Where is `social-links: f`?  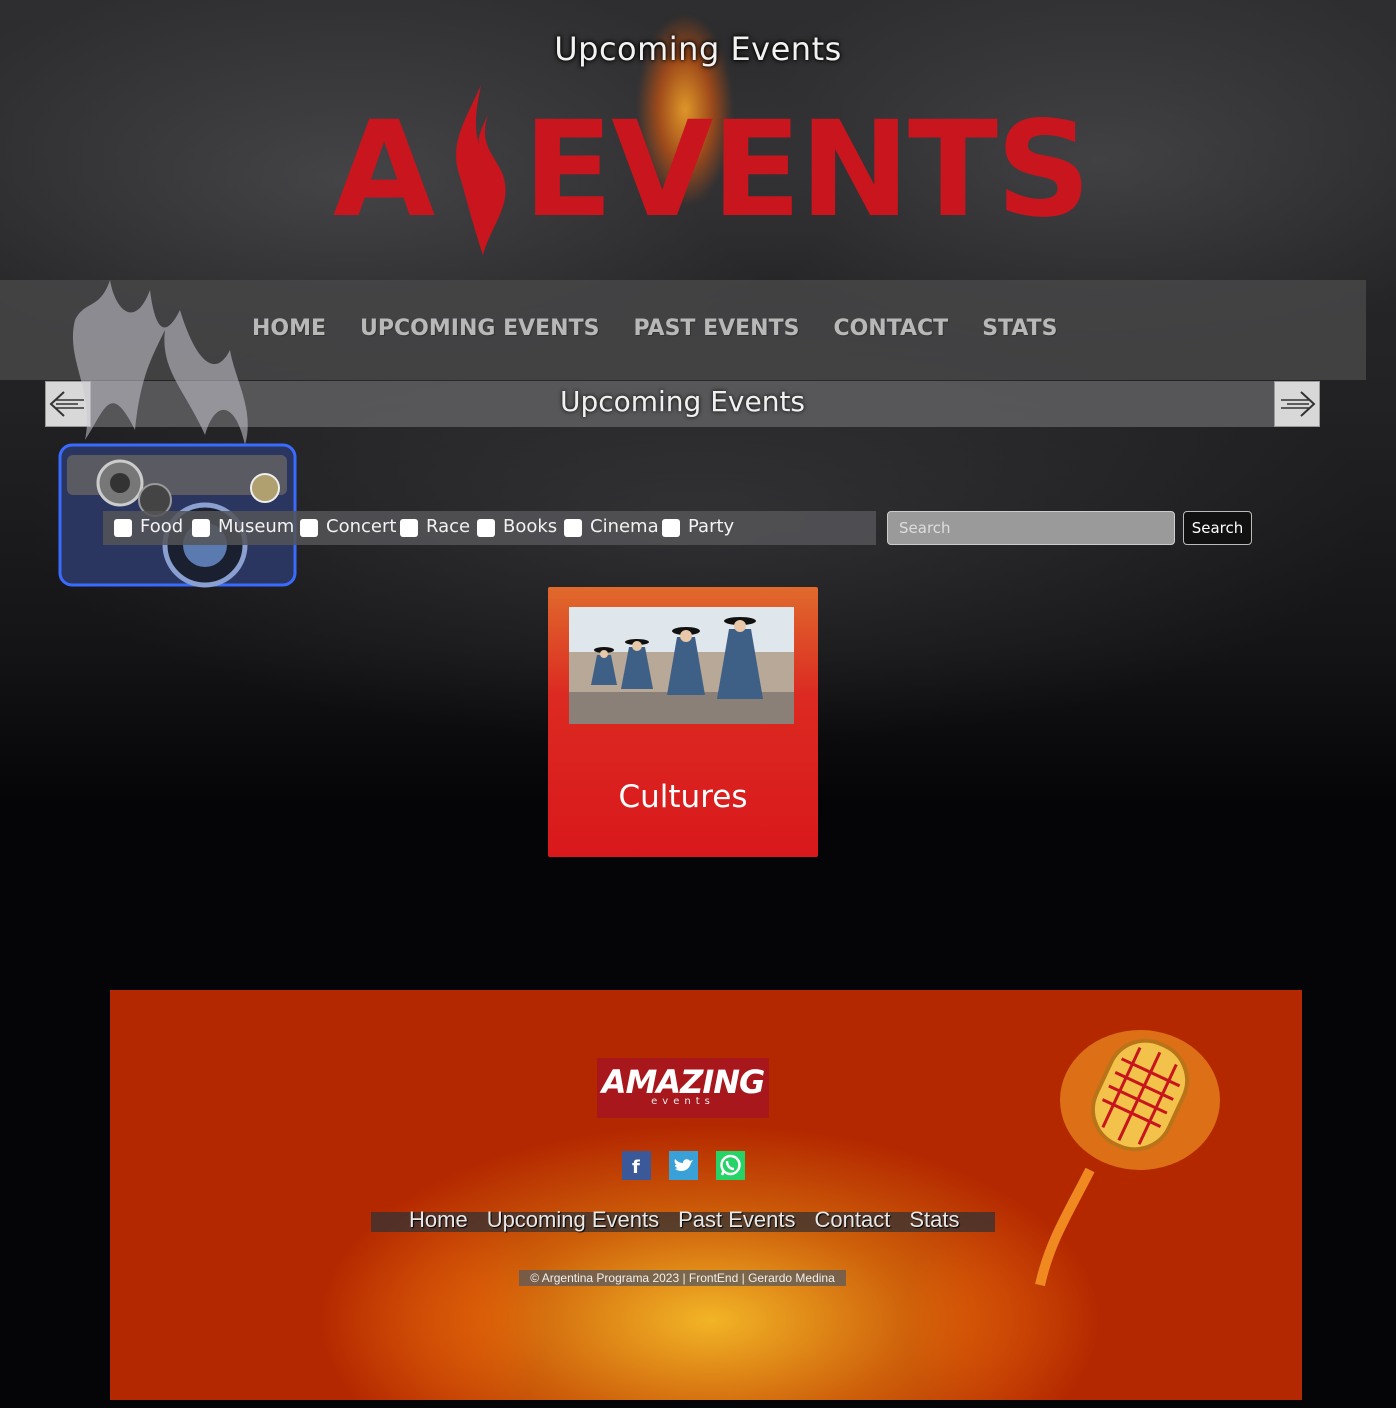
social-links: f is located at coordinates (683, 1165).